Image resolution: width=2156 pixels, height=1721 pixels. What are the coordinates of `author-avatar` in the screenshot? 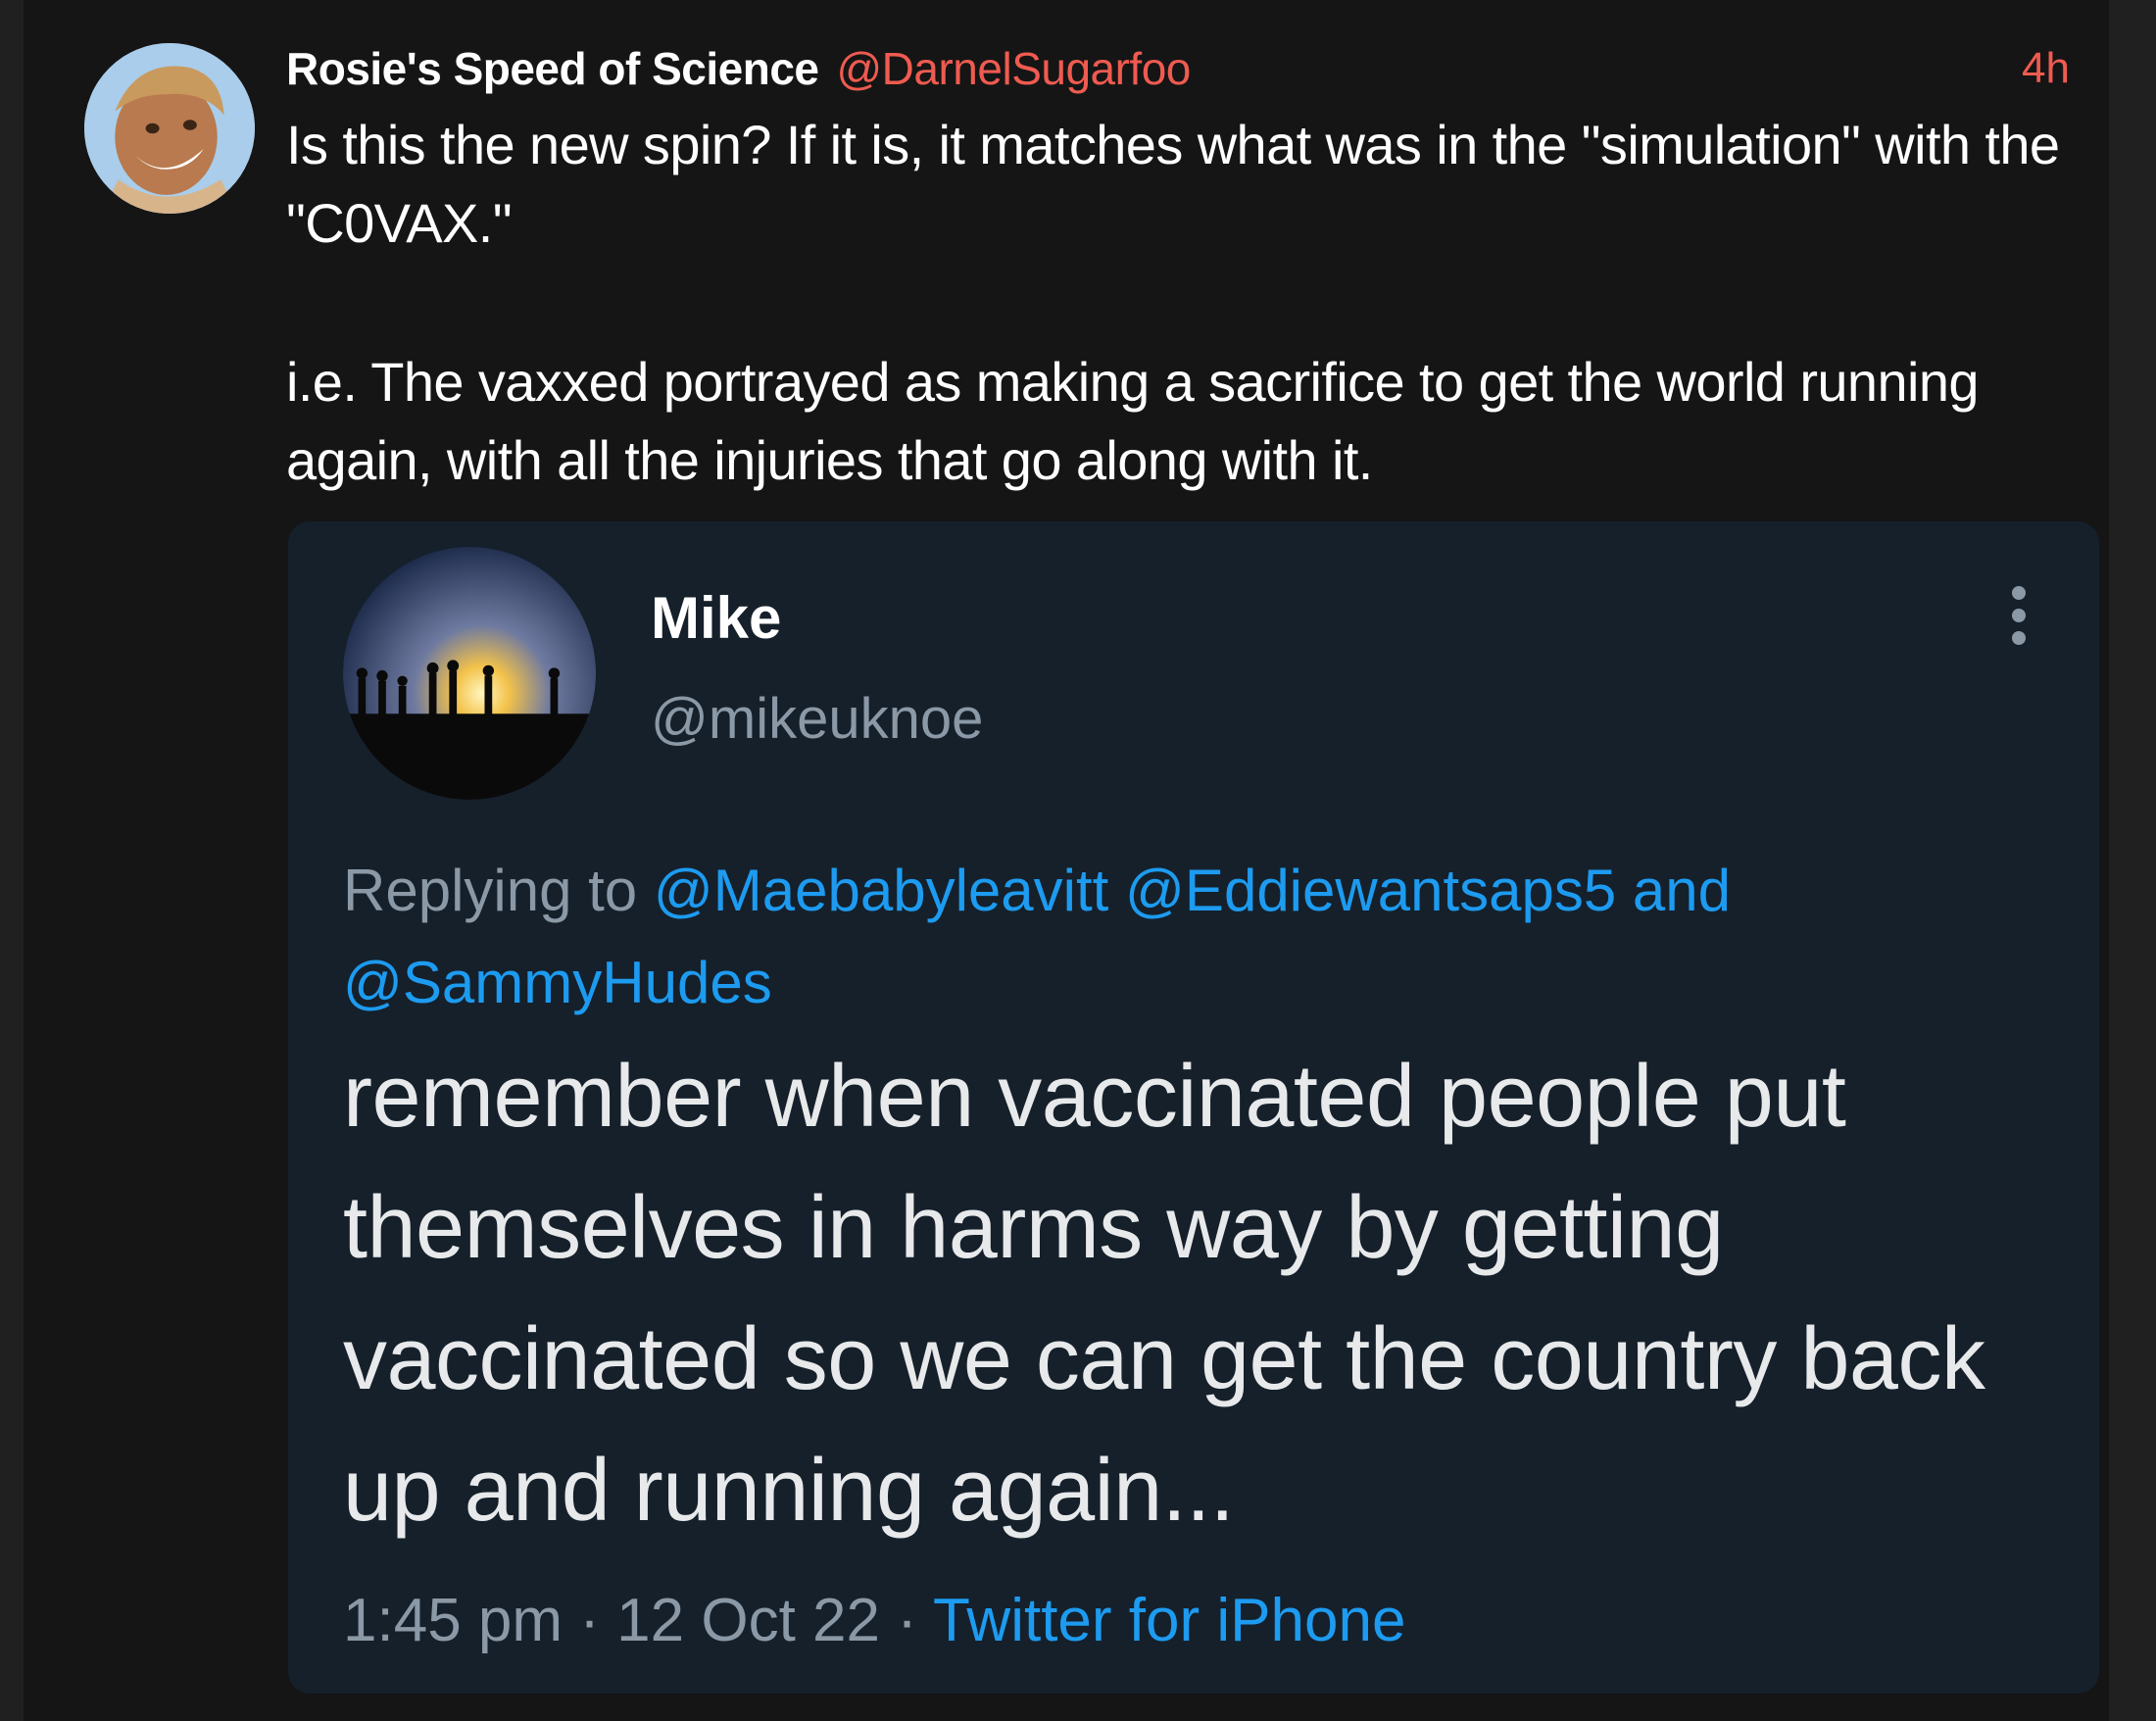 It's located at (169, 128).